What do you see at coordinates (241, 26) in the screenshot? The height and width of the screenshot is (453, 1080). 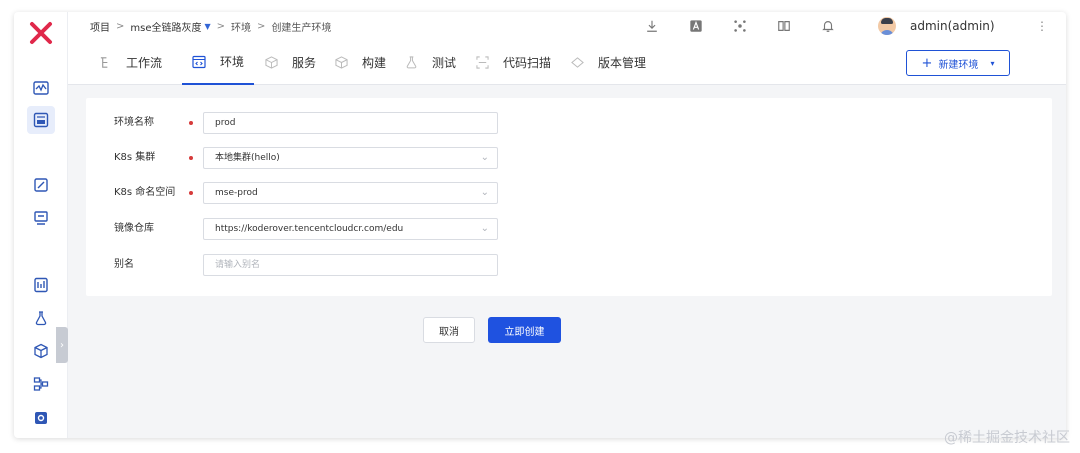 I see `breadcrumb-section: 环境` at bounding box center [241, 26].